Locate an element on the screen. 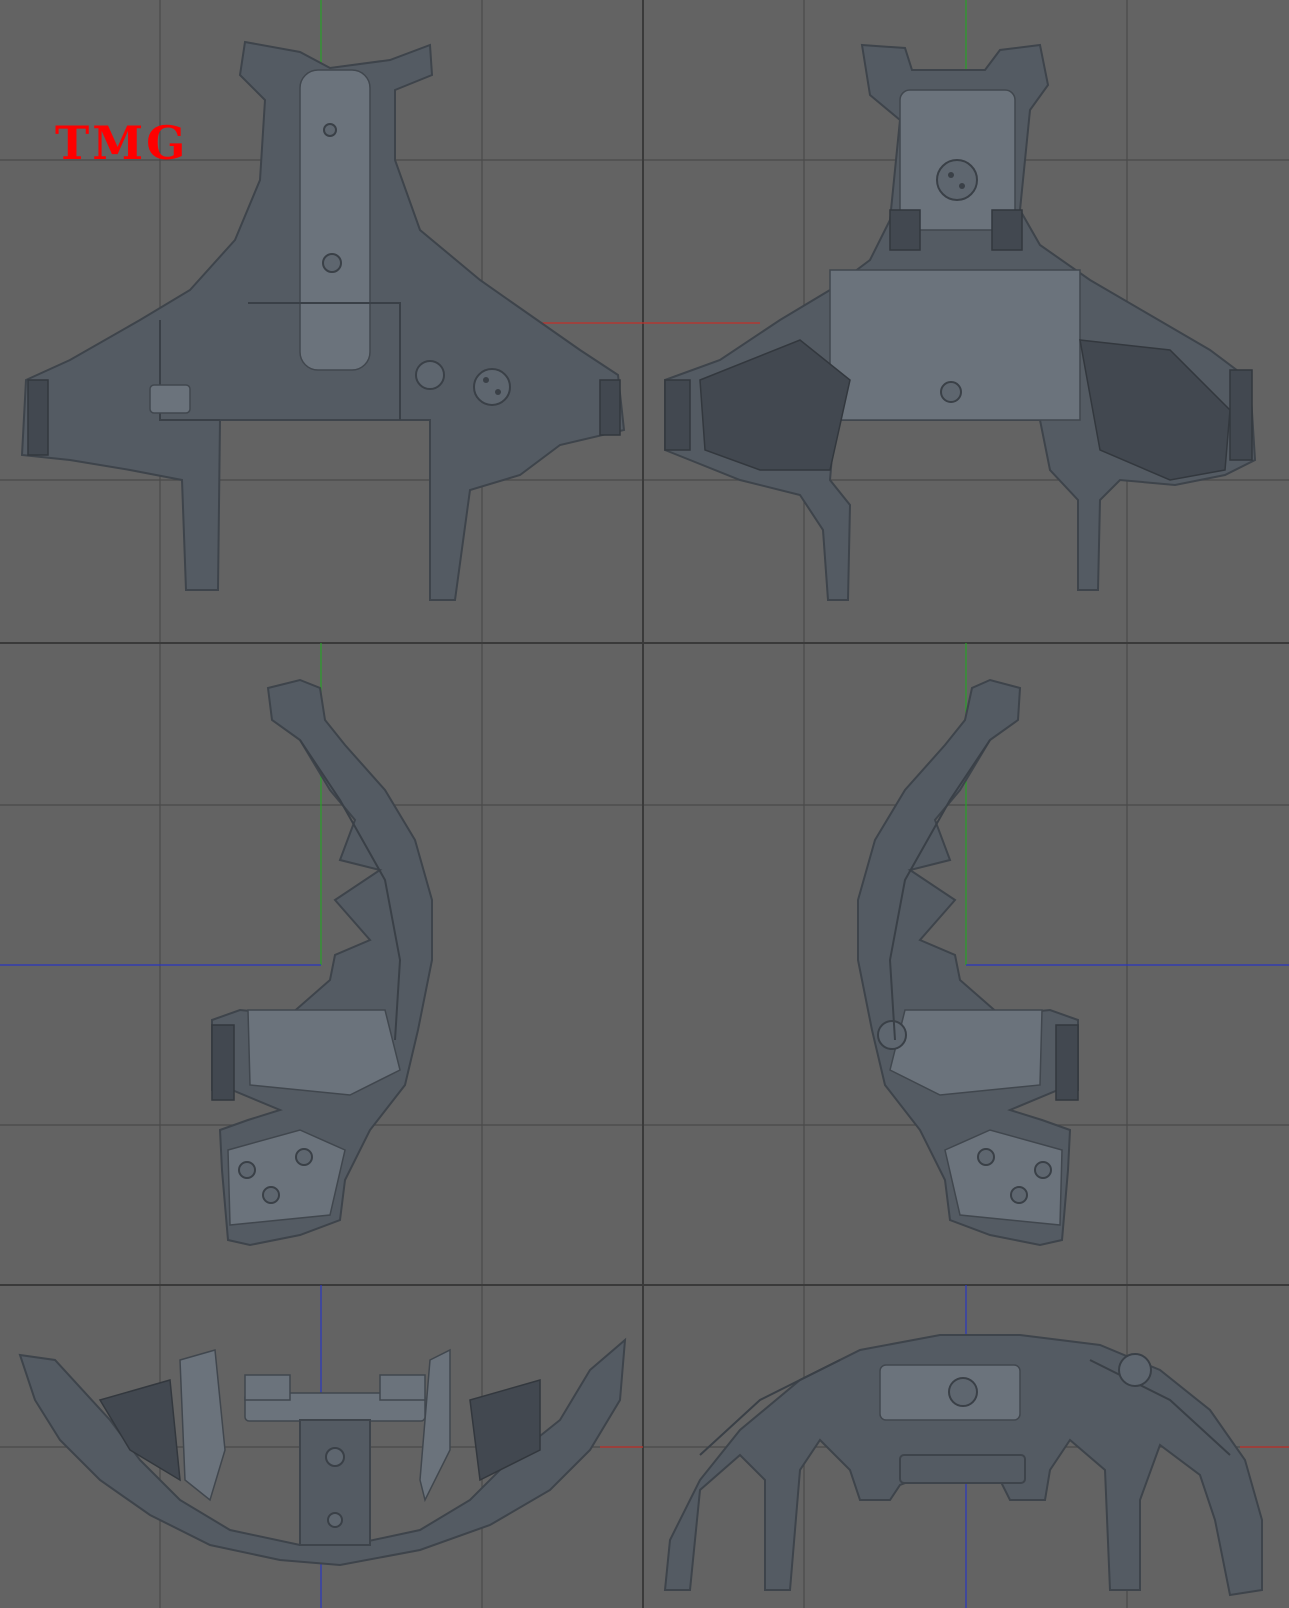 Image resolution: width=1289 pixels, height=1608 pixels. model-view-left is located at coordinates (322, 962).